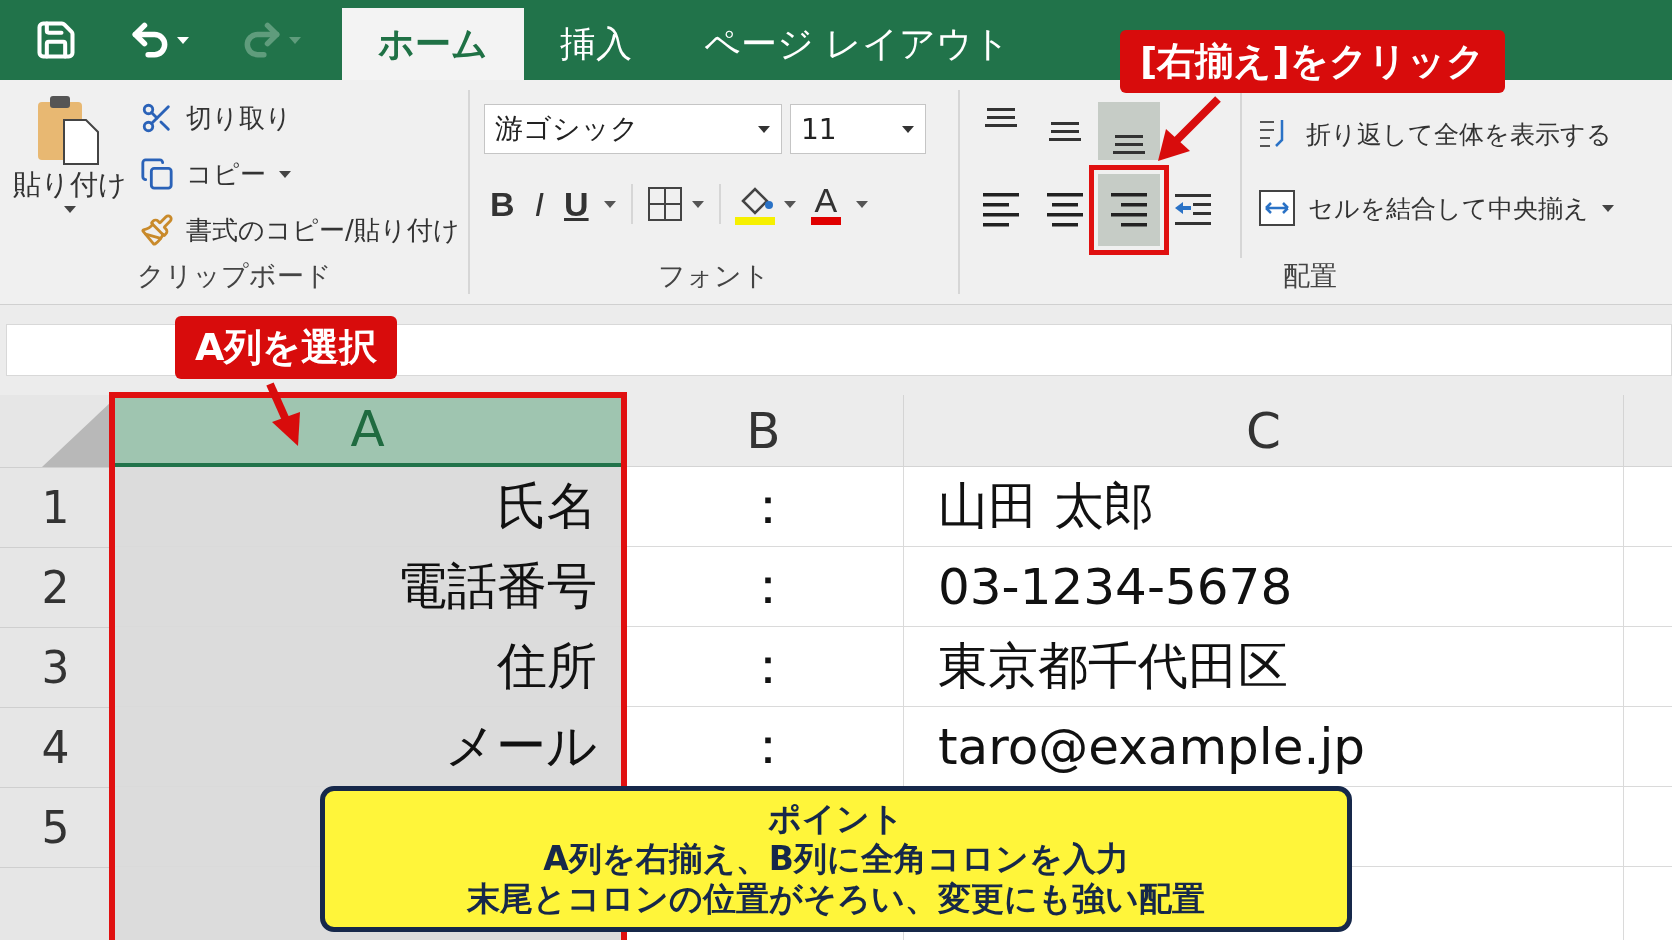 The width and height of the screenshot is (1672, 940). Describe the element at coordinates (1436, 208) in the screenshot. I see `merge-center-button: セルを結合して中央揃え` at that location.